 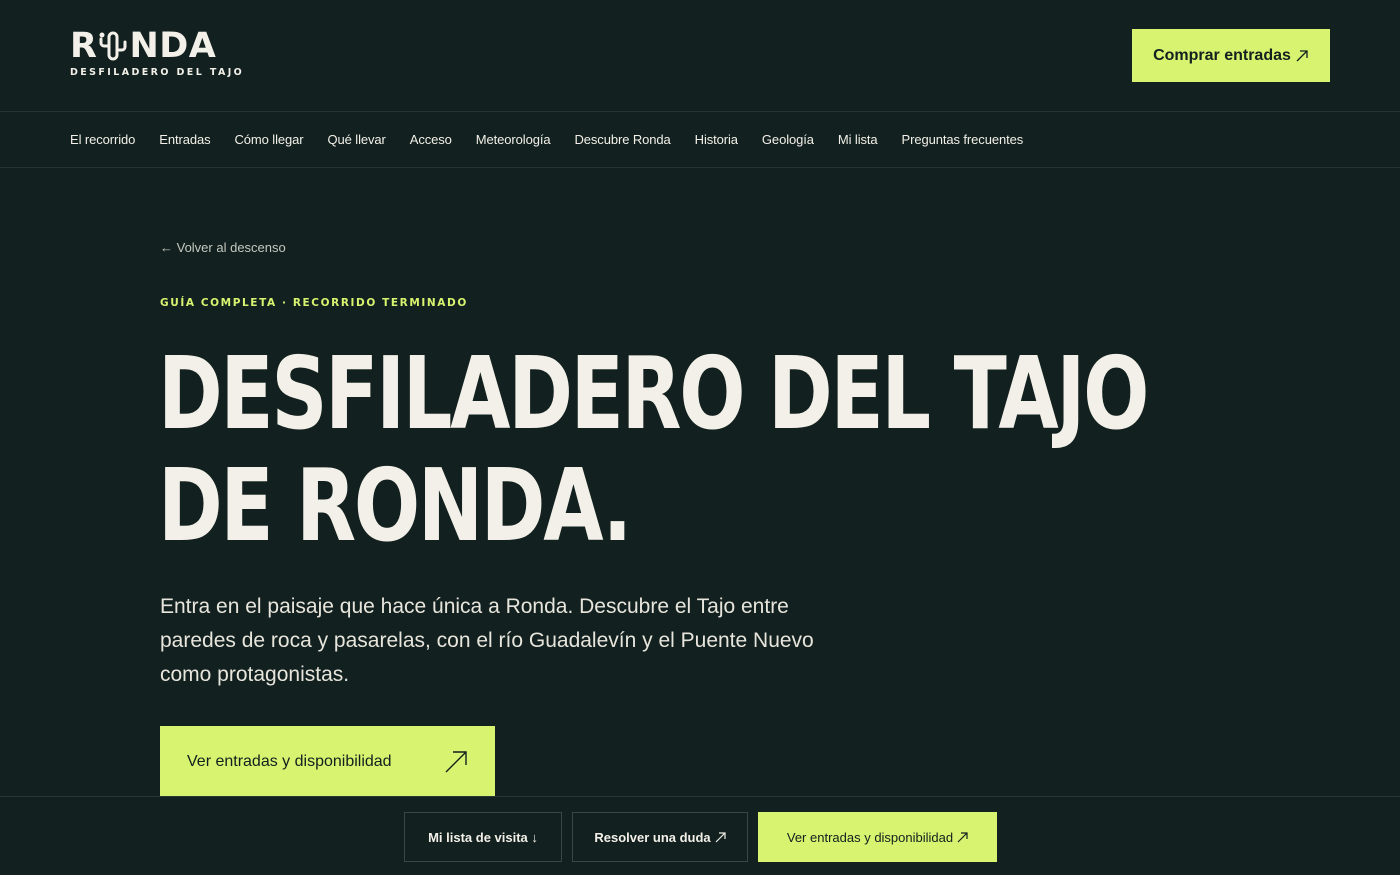 What do you see at coordinates (963, 139) in the screenshot?
I see `nav-item-preguntas: Preguntas frecuentes` at bounding box center [963, 139].